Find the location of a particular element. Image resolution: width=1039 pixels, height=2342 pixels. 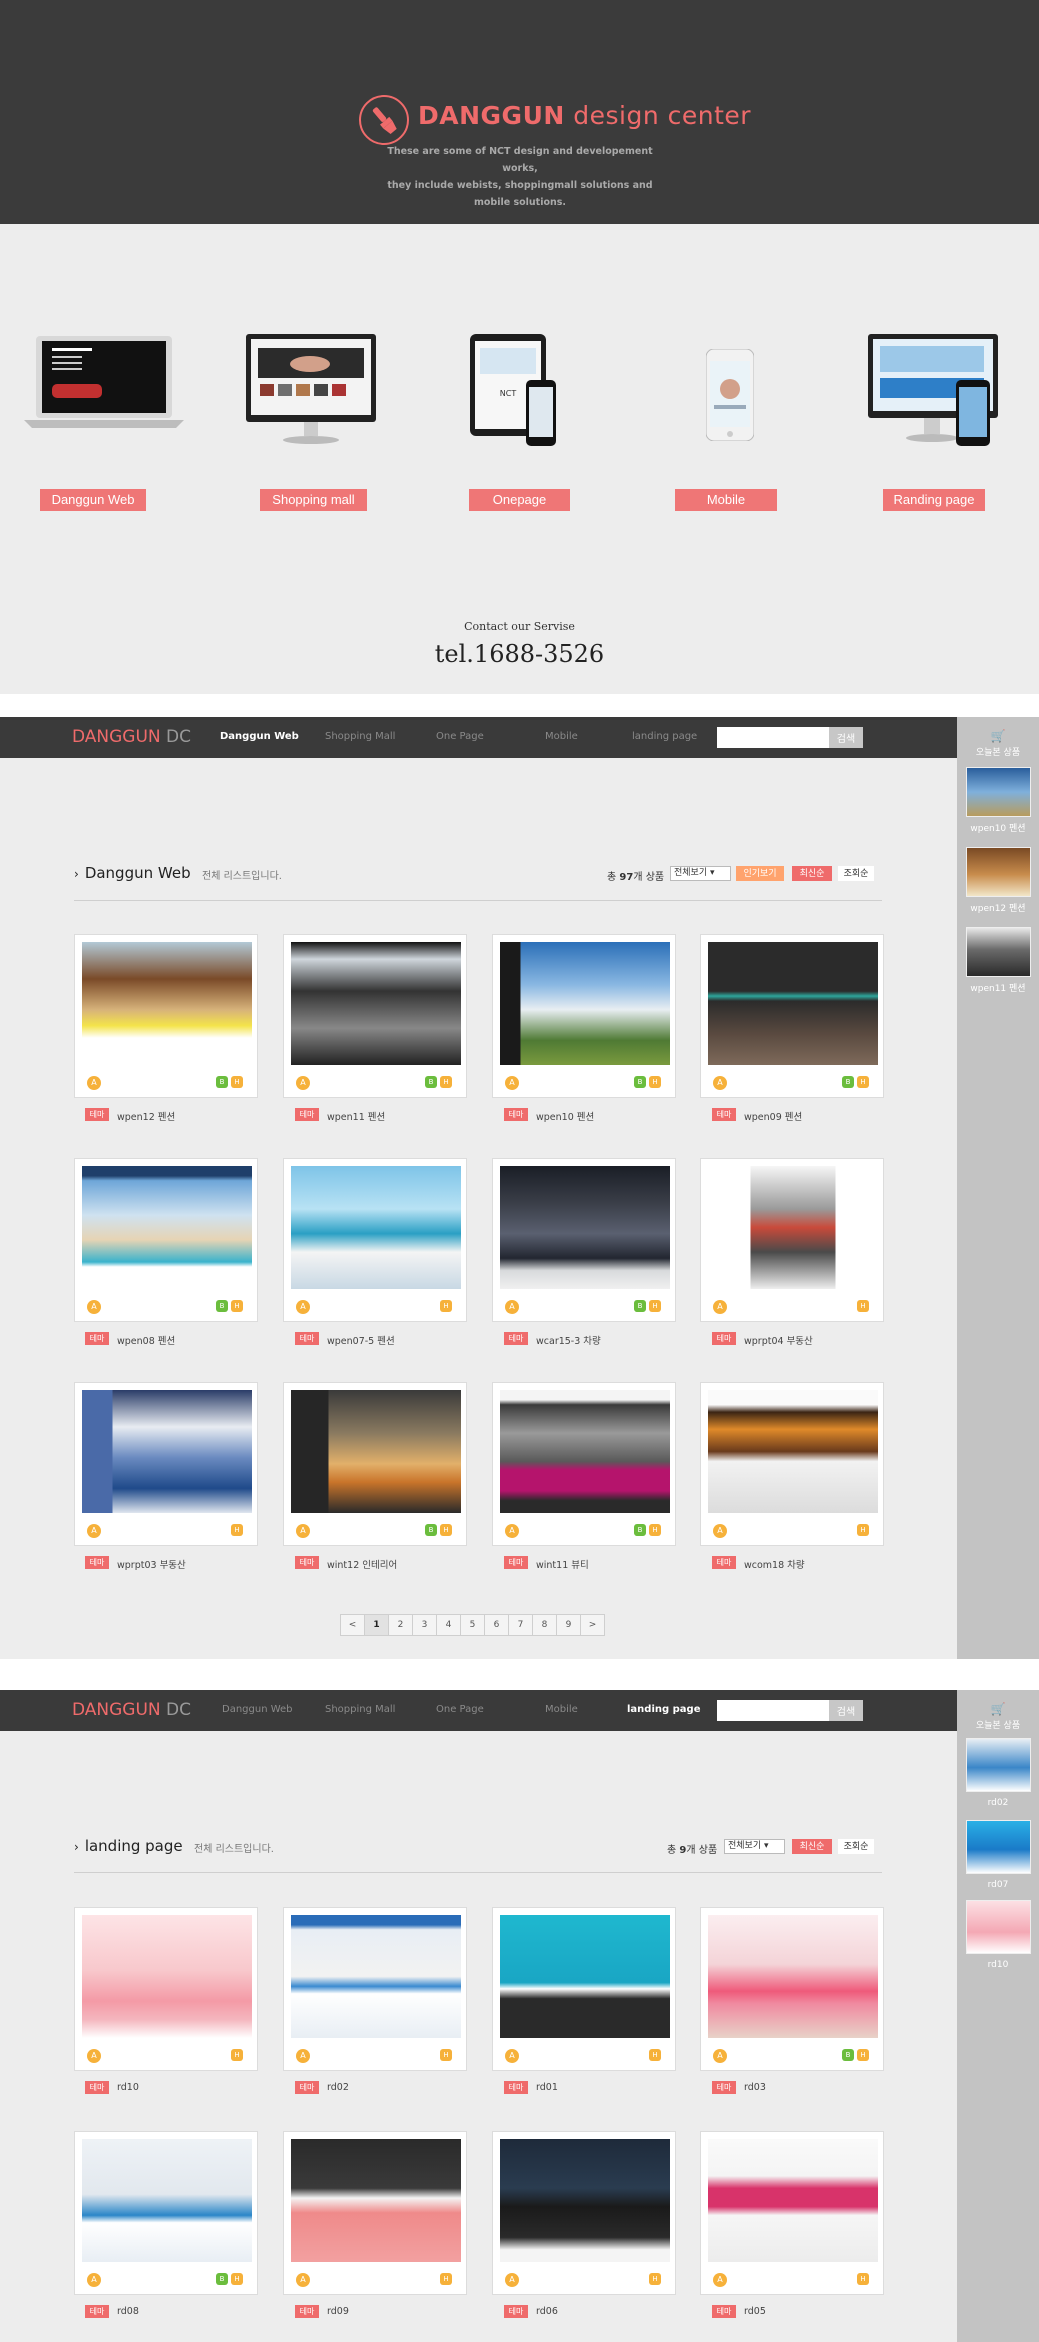

product-name: wpen10 펜션 is located at coordinates (565, 1116).